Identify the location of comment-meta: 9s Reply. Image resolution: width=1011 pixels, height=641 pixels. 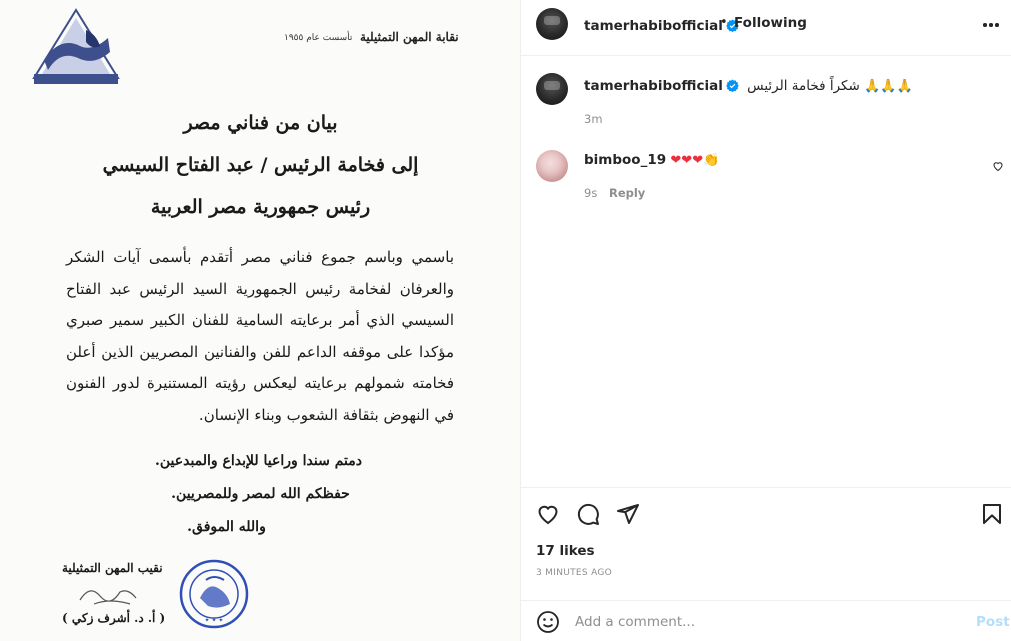
(614, 193).